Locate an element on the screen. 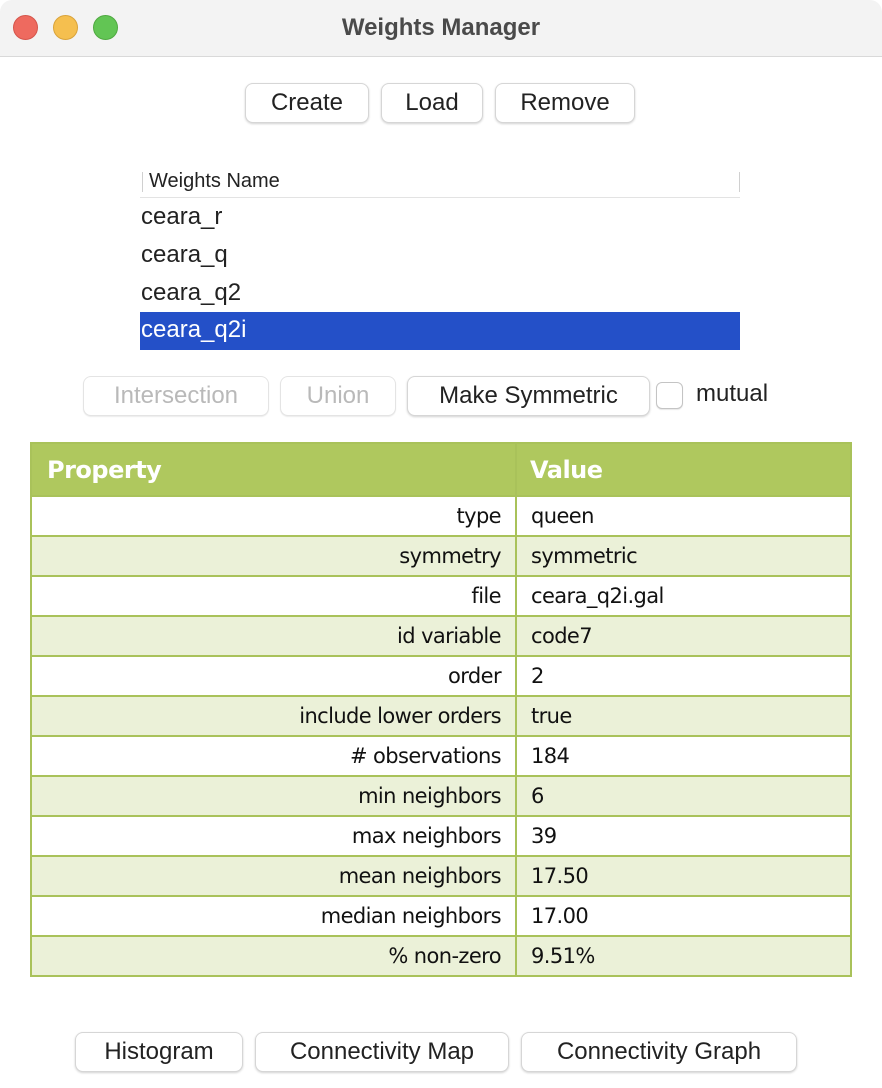  table-row: max neighbors 39 is located at coordinates (441, 836).